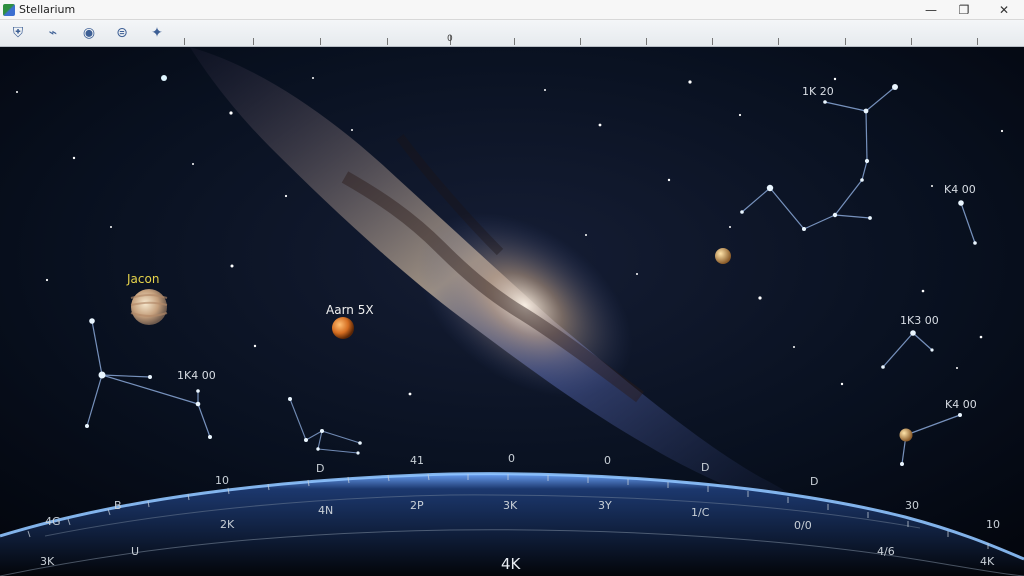 The width and height of the screenshot is (1024, 576). Describe the element at coordinates (325, 510) in the screenshot. I see `horizon-label: 4N` at that location.